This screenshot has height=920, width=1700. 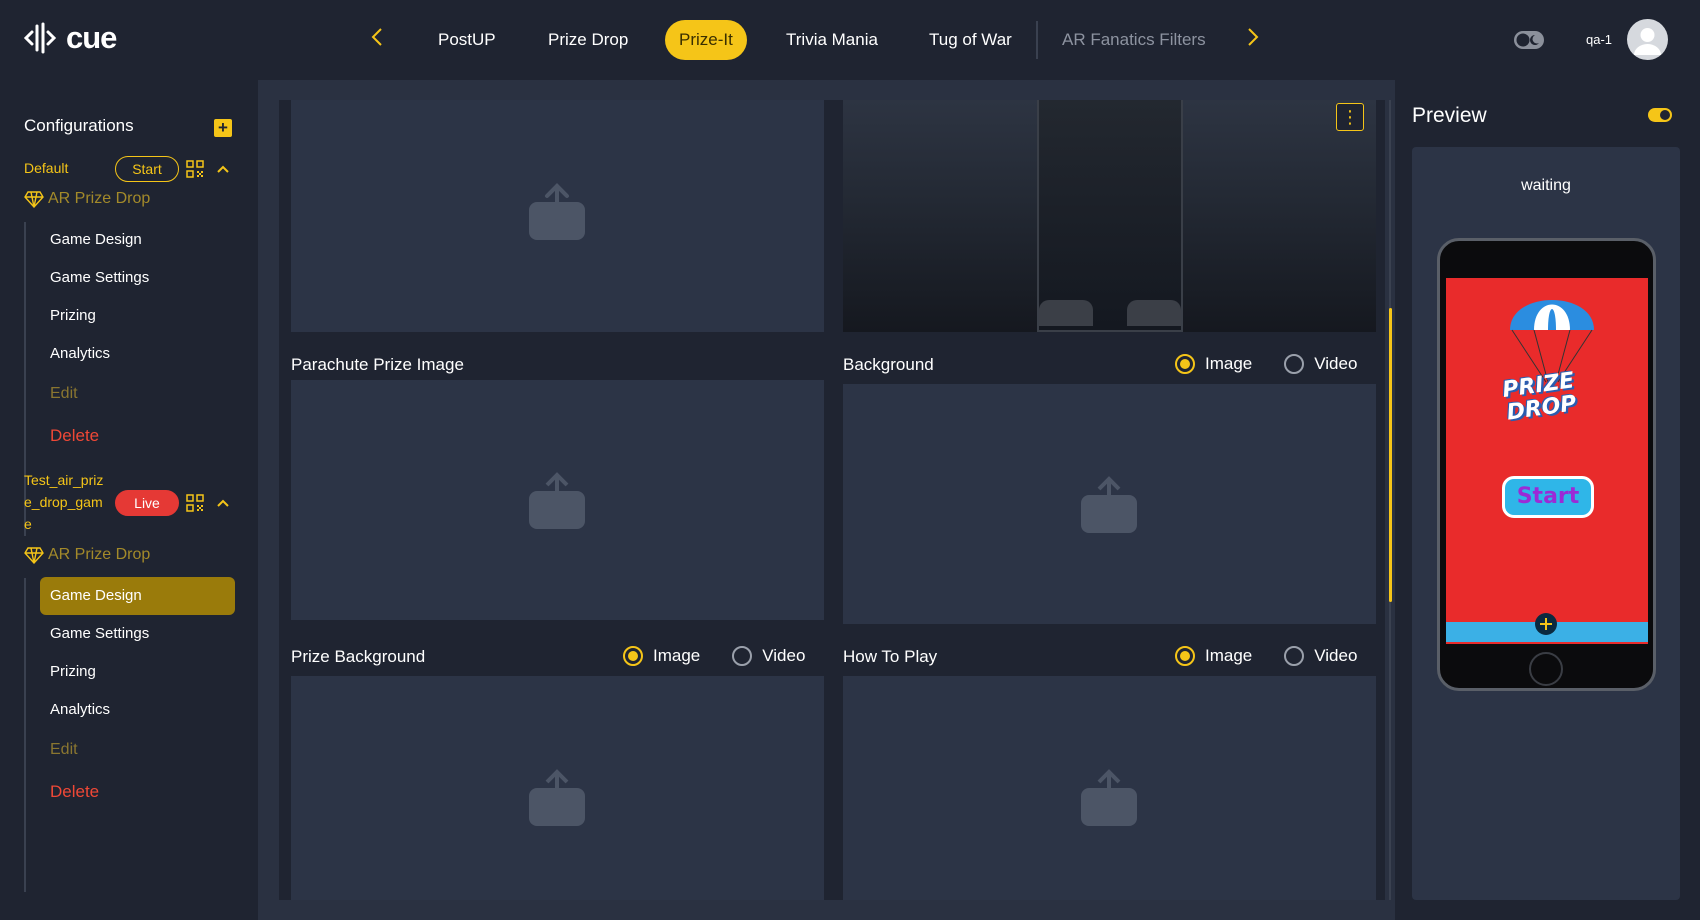 I want to click on how-to-play-upload, so click(x=1109, y=788).